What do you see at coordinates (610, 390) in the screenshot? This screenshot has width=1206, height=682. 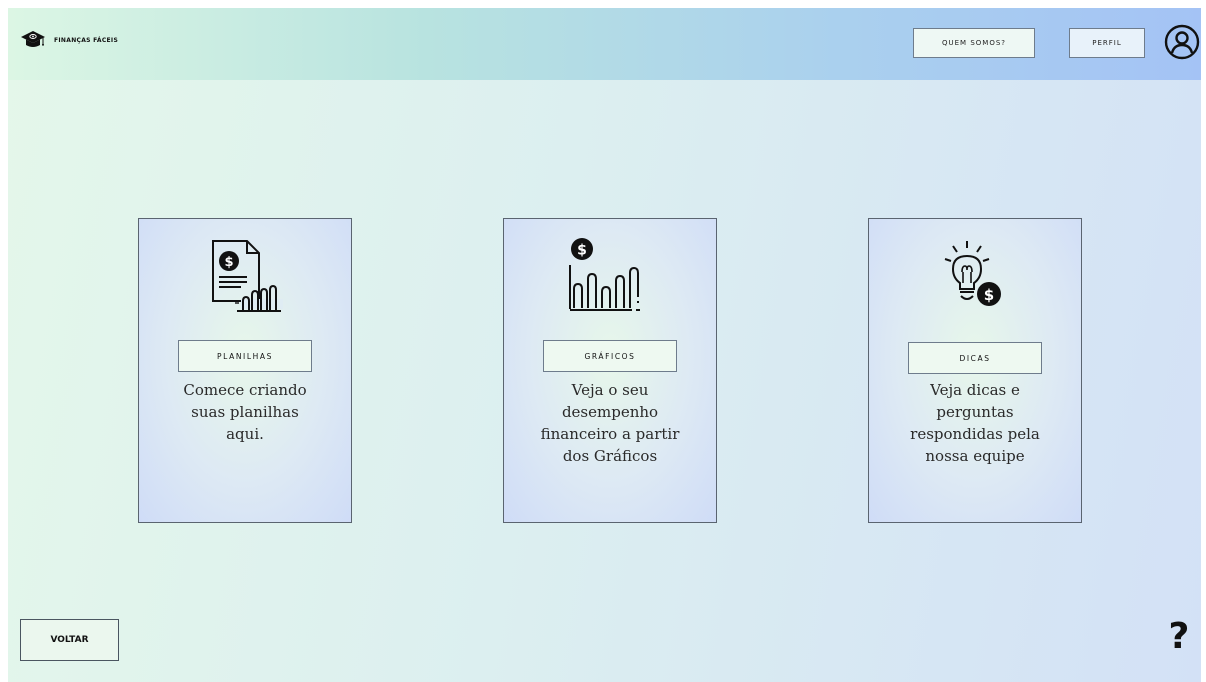 I see `description-line: Veja o seu` at bounding box center [610, 390].